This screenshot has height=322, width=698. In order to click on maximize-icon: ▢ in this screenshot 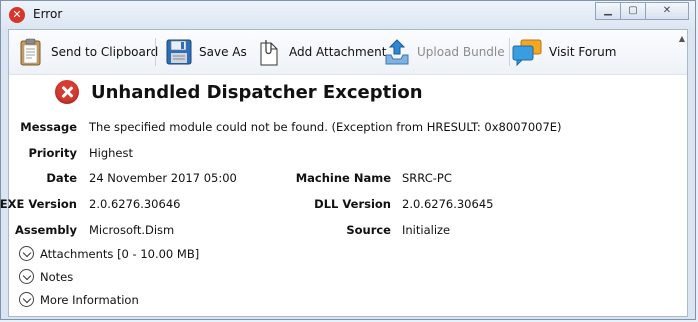, I will do `click(633, 10)`.